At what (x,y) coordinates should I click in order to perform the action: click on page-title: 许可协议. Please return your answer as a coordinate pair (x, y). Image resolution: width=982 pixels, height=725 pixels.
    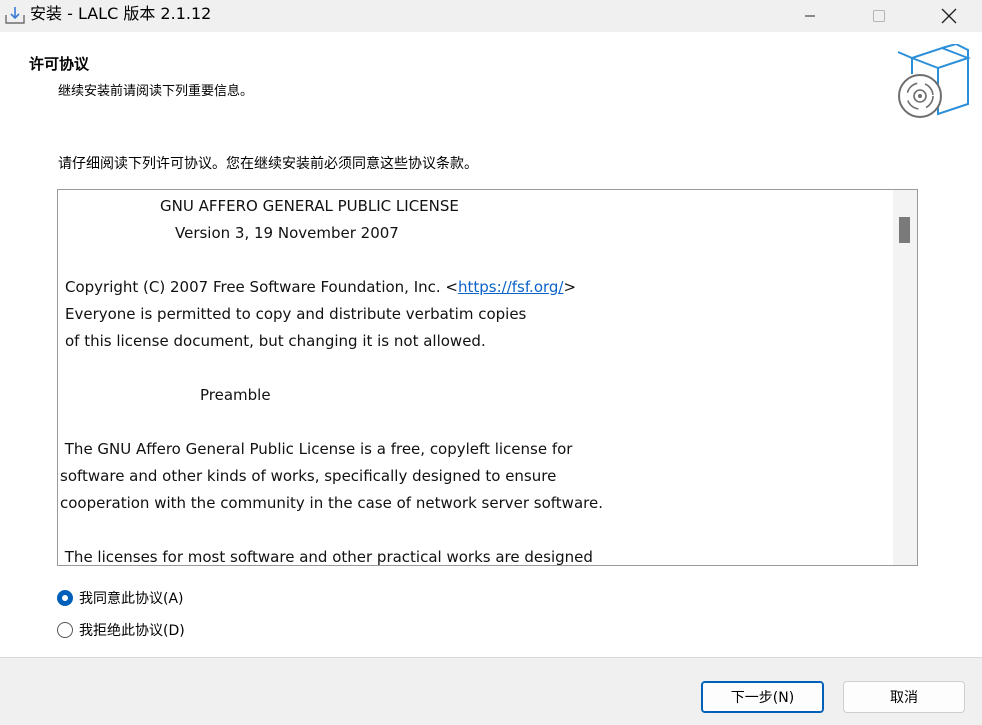
    Looking at the image, I should click on (59, 64).